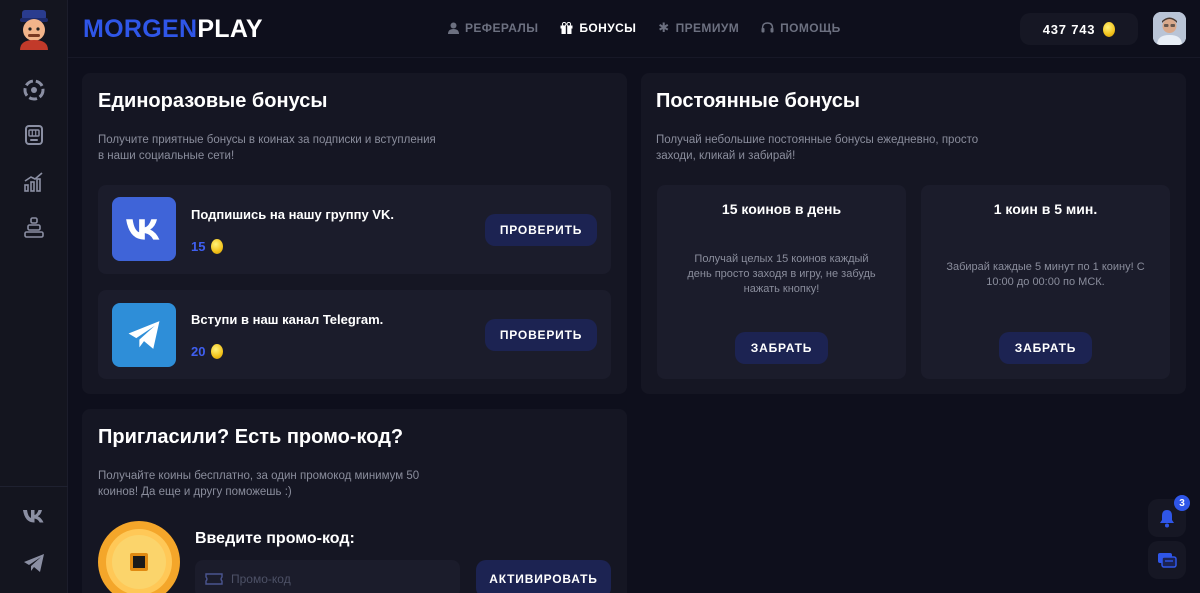 The image size is (1200, 593). I want to click on ticket-icon, so click(214, 579).